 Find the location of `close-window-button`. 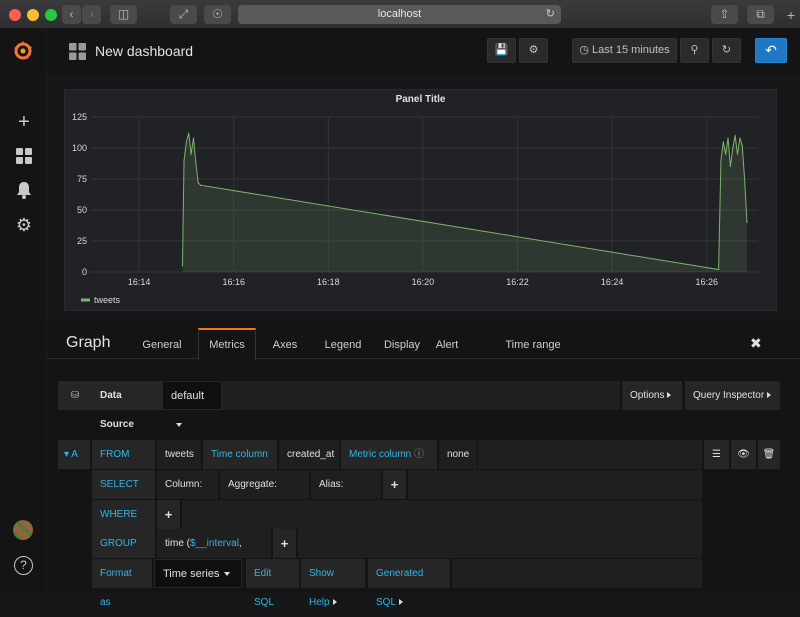

close-window-button is located at coordinates (15, 15).